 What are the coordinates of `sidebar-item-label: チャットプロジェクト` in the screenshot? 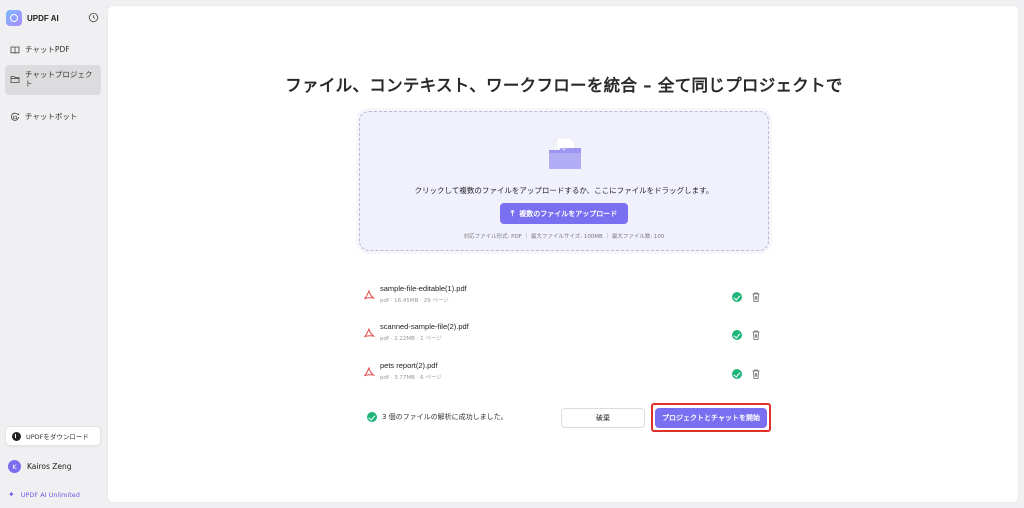 It's located at (59, 79).